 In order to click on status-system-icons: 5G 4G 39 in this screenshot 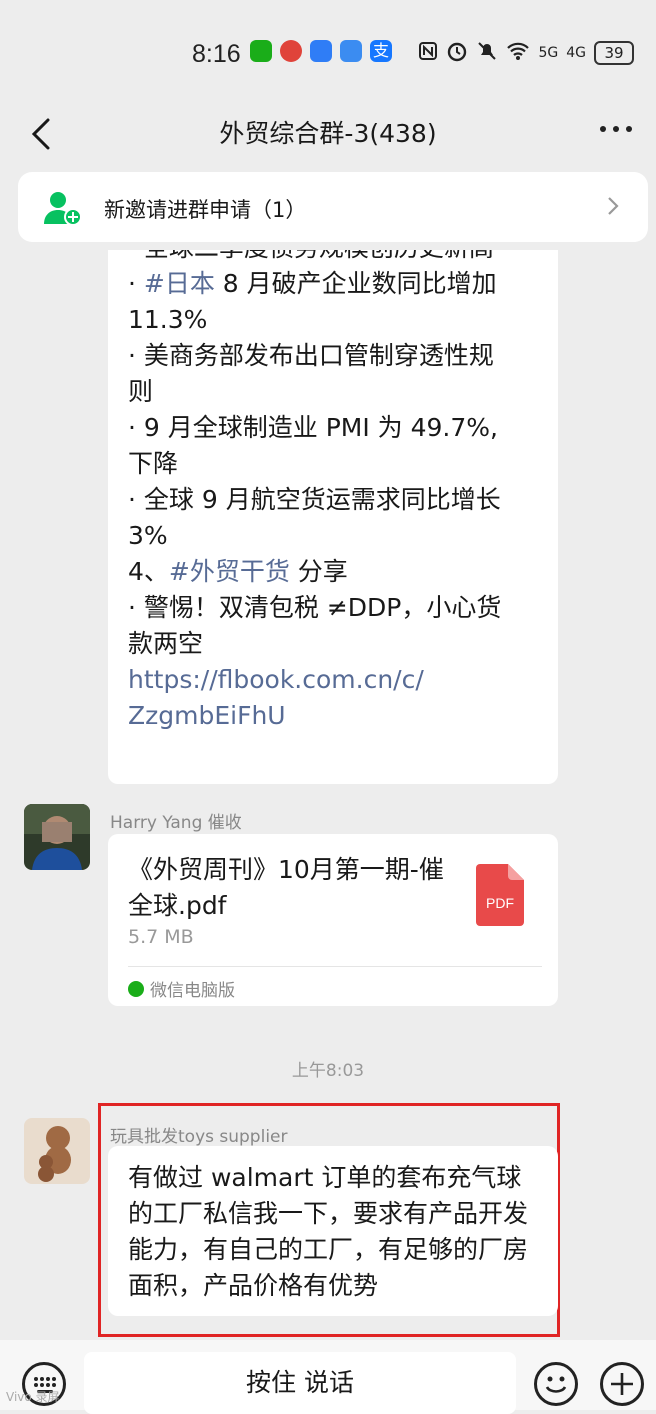, I will do `click(526, 53)`.